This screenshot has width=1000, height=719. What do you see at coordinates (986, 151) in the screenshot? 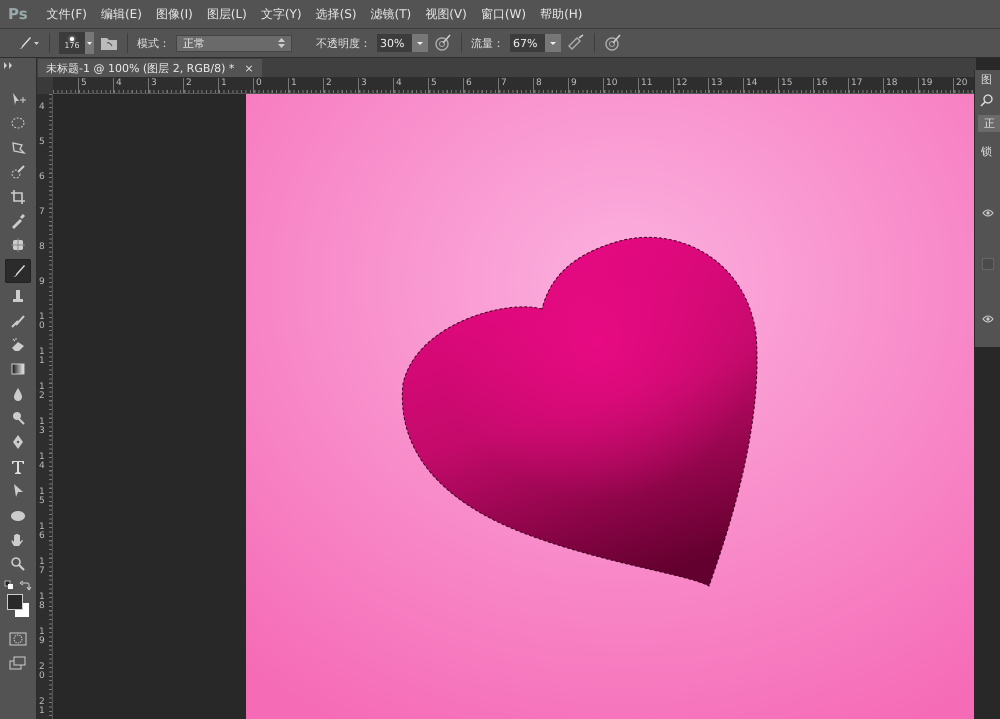
I see `lock-label: 锁` at bounding box center [986, 151].